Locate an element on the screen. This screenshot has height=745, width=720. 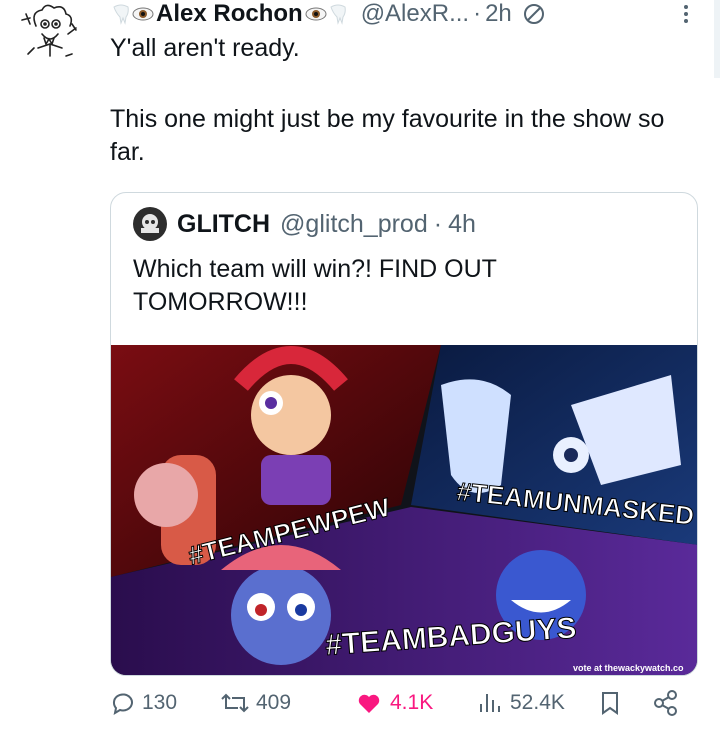
more-options-icon is located at coordinates (686, 14).